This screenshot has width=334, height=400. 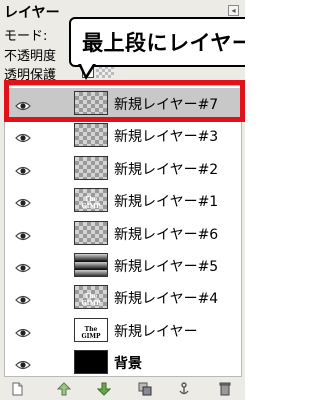 What do you see at coordinates (30, 56) in the screenshot?
I see `opacity-label: 不透明度` at bounding box center [30, 56].